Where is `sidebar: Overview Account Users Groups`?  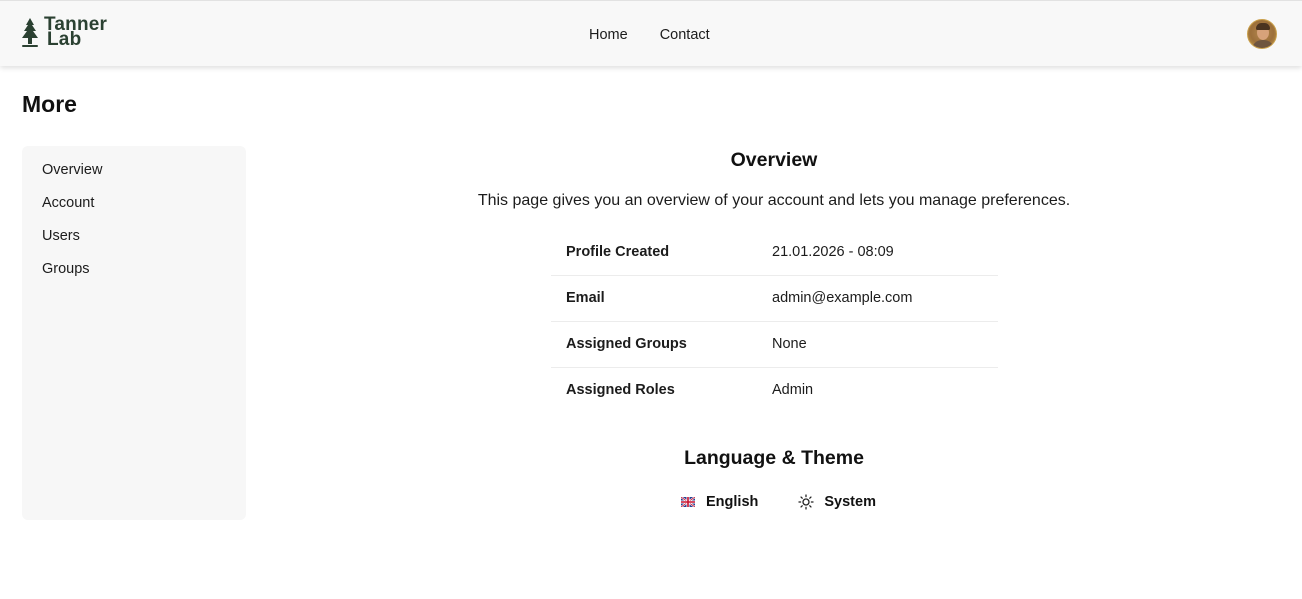 sidebar: Overview Account Users Groups is located at coordinates (134, 333).